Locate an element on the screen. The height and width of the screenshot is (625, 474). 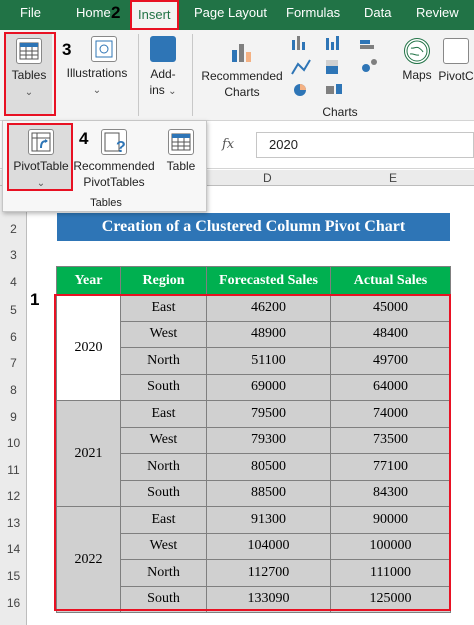
maps-label: Maps is located at coordinates (417, 75).